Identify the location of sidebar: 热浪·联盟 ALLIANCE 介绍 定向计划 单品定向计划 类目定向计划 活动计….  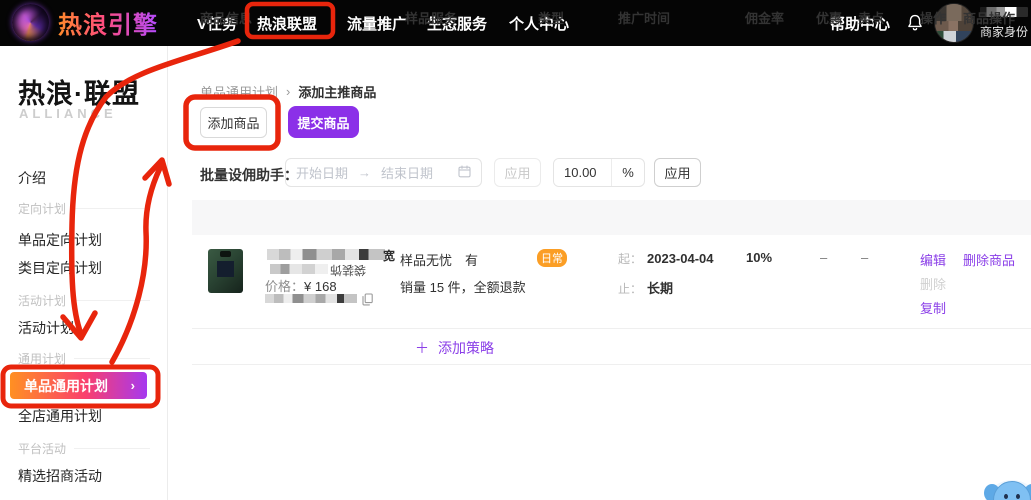
(84, 273).